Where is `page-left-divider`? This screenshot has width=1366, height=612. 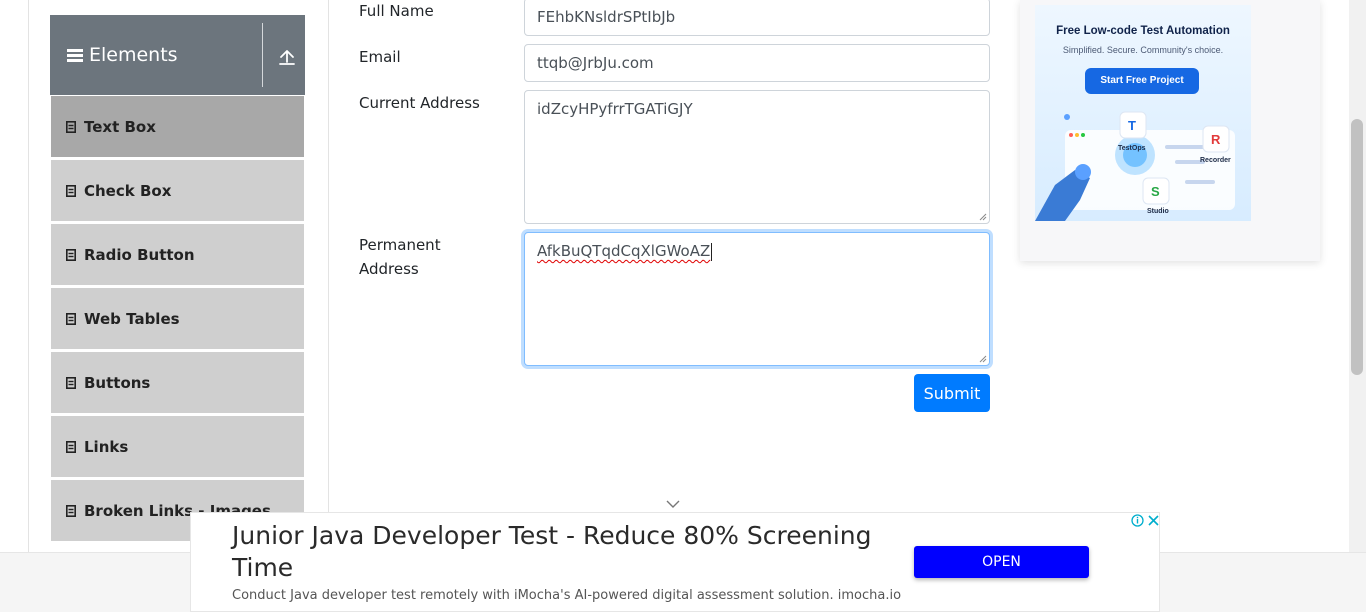 page-left-divider is located at coordinates (28, 276).